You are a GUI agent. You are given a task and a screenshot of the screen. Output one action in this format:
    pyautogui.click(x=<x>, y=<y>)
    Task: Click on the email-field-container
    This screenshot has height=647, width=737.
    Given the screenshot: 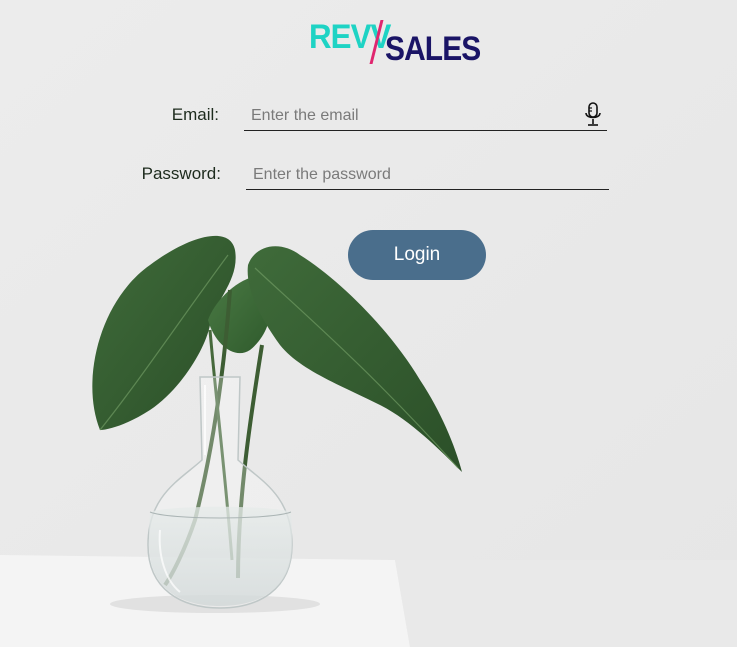 What is the action you would take?
    pyautogui.click(x=425, y=116)
    